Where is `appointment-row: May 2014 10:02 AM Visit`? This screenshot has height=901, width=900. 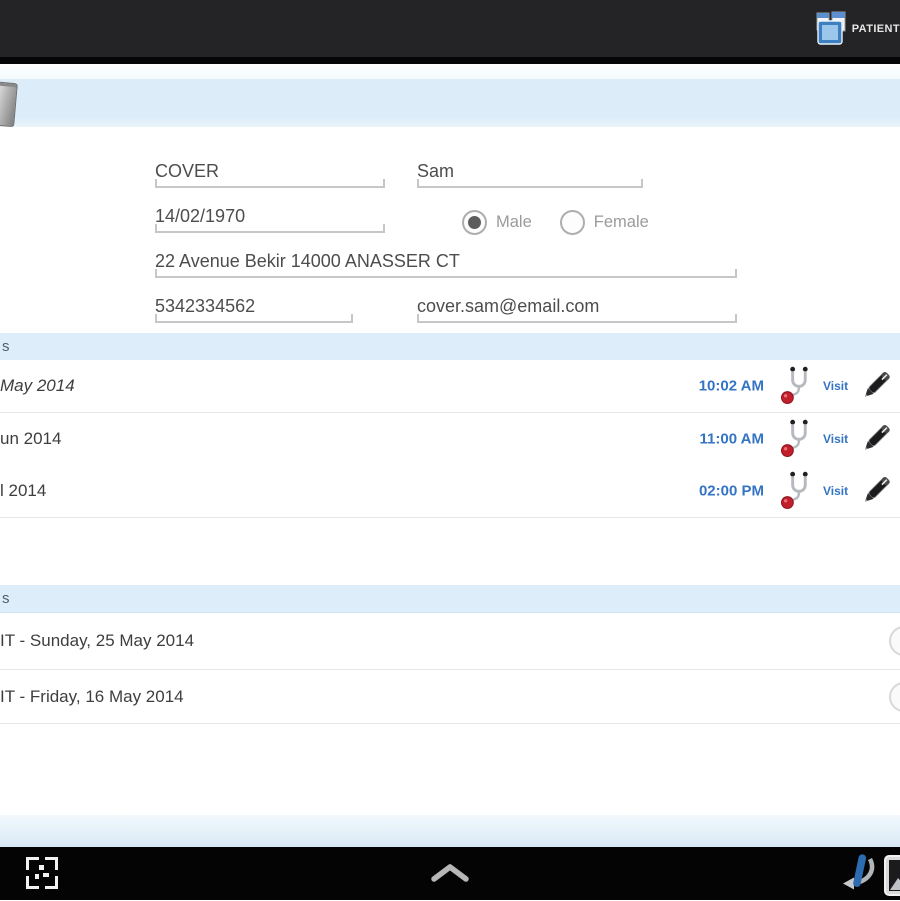
appointment-row: May 2014 10:02 AM Visit is located at coordinates (450, 386).